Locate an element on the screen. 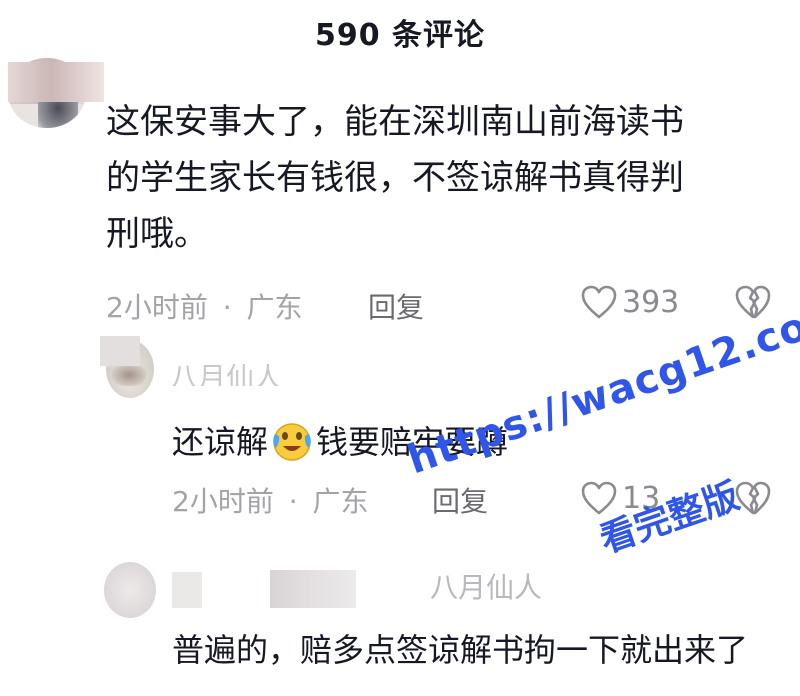 The image size is (800, 696). comment-time: 2小时前 is located at coordinates (157, 307).